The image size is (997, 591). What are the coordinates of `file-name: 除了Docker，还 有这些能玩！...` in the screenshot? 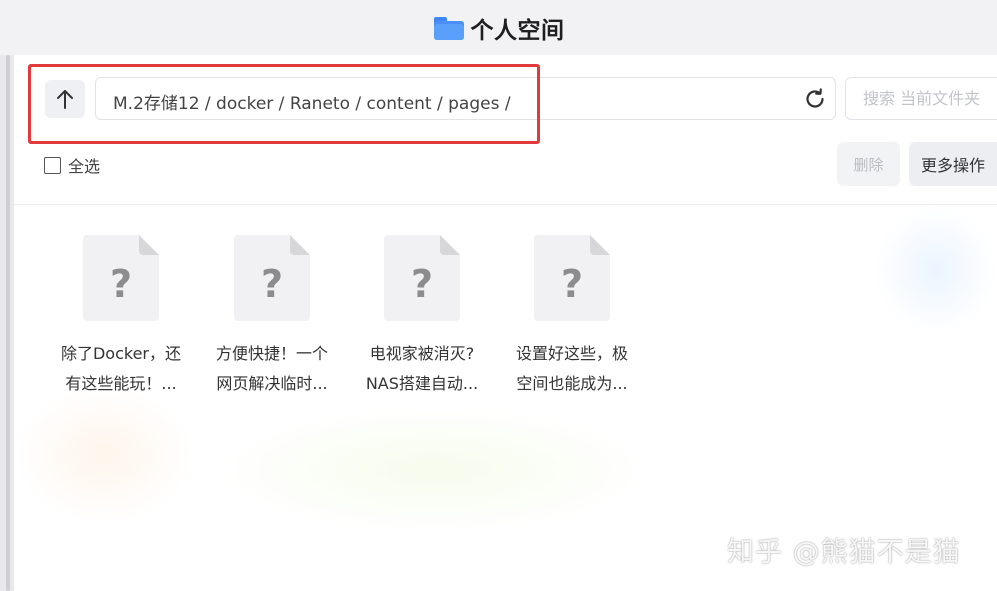 It's located at (121, 368).